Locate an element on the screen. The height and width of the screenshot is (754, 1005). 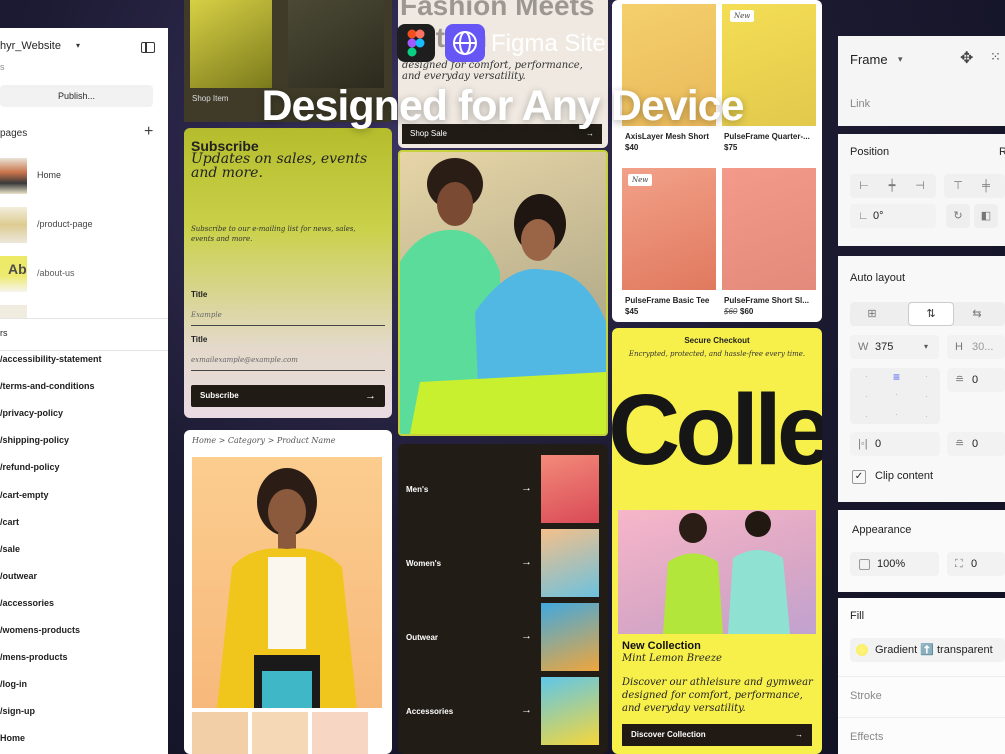
new-collection-title: New Collection is located at coordinates (661, 646).